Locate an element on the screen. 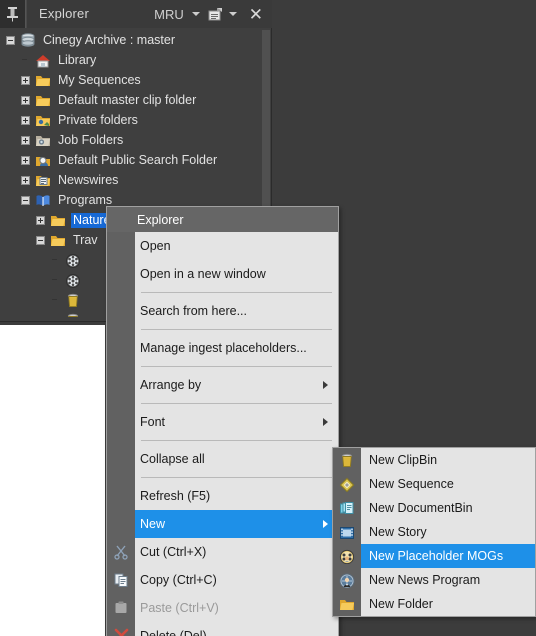 The image size is (536, 636). panel-titlebar: Explorer MRU ✕ is located at coordinates (136, 14).